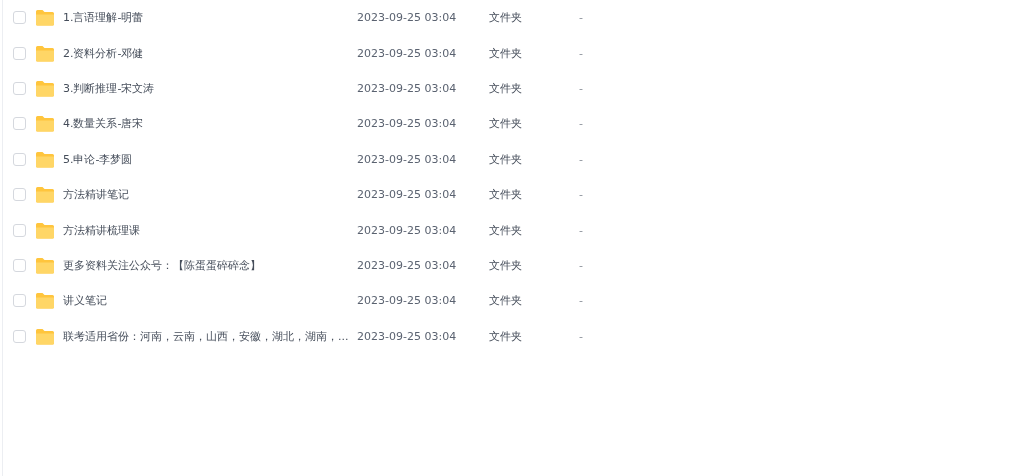  What do you see at coordinates (210, 265) in the screenshot?
I see `file-name: 更多资料关注公众号：【陈蛋蛋碎碎念】` at bounding box center [210, 265].